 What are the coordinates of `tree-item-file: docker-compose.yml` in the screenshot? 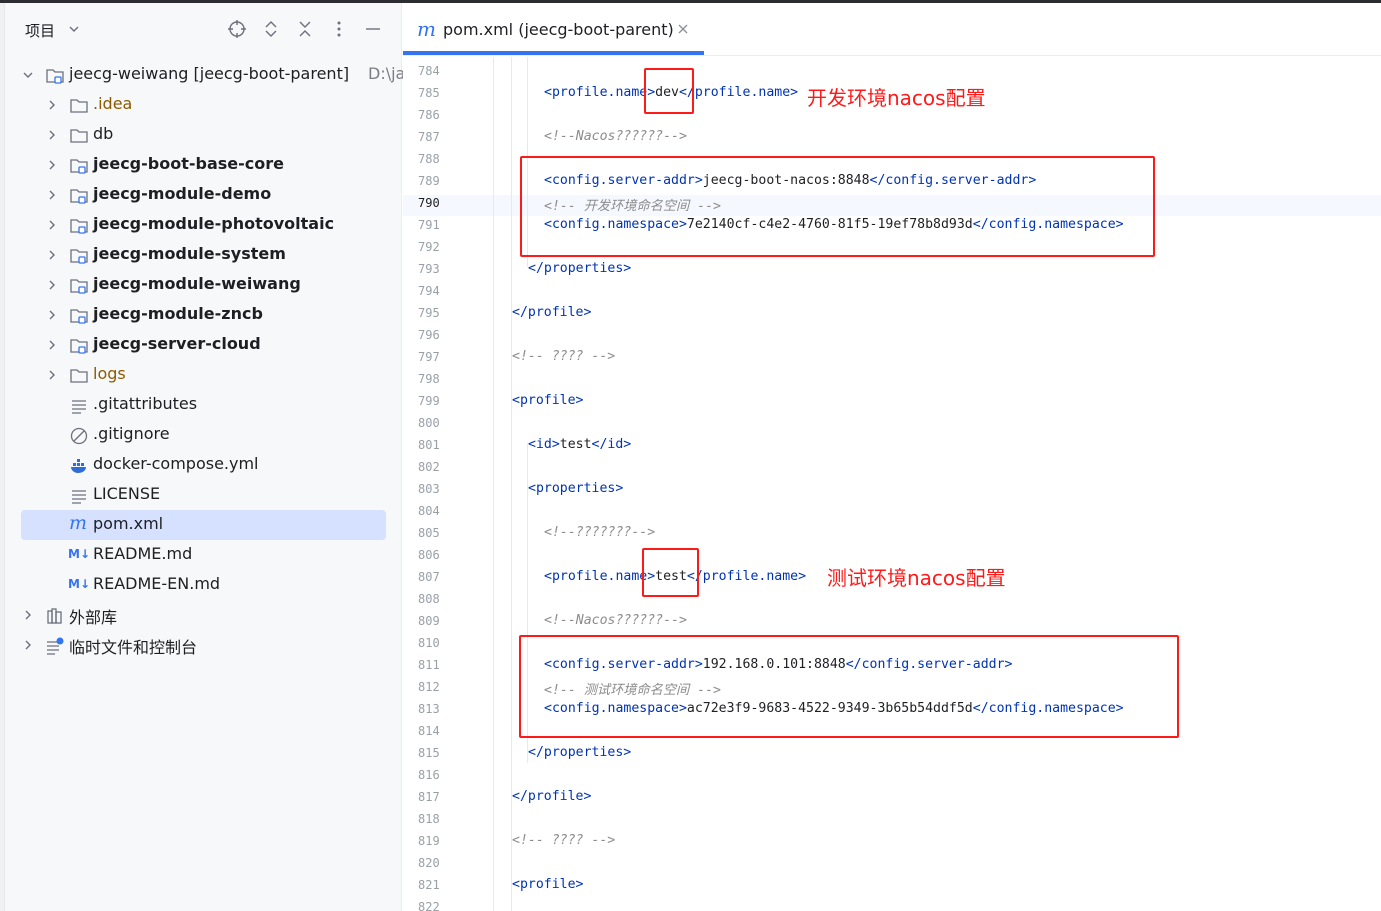 It's located at (201, 465).